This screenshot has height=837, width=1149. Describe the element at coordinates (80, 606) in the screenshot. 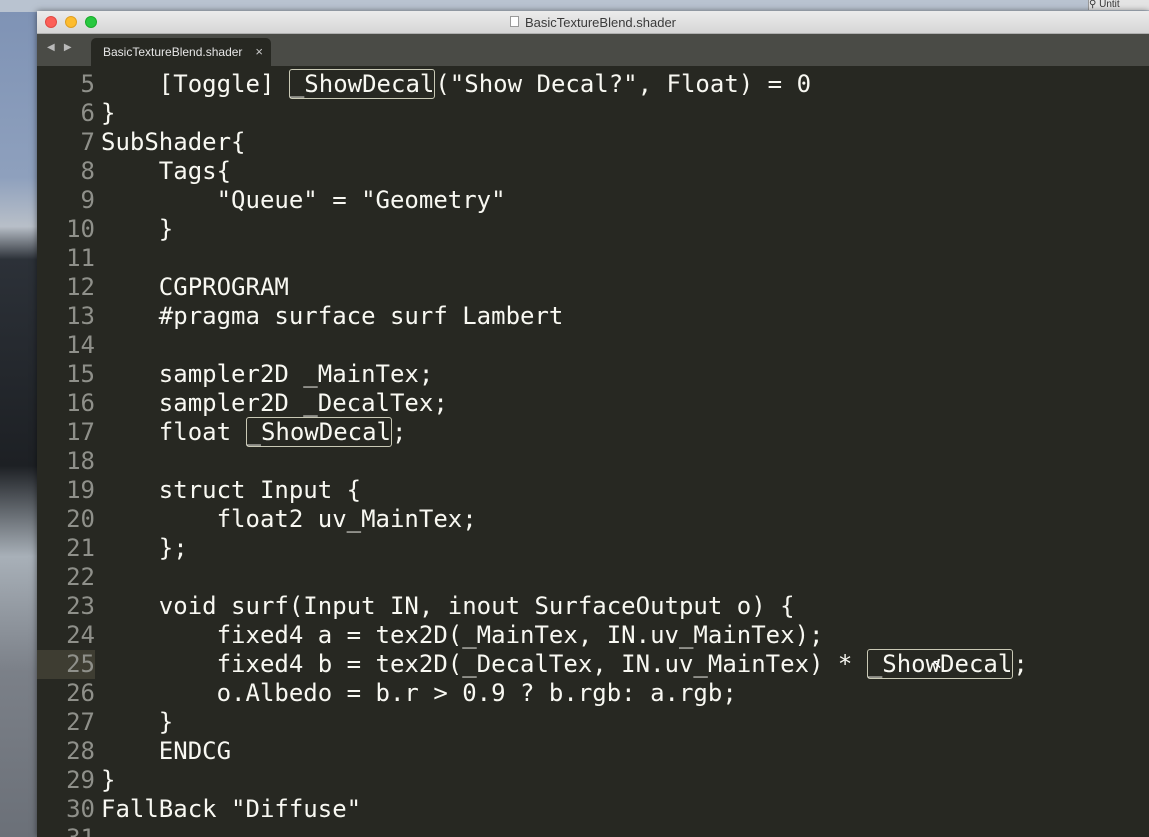

I see `line-number: 23` at that location.